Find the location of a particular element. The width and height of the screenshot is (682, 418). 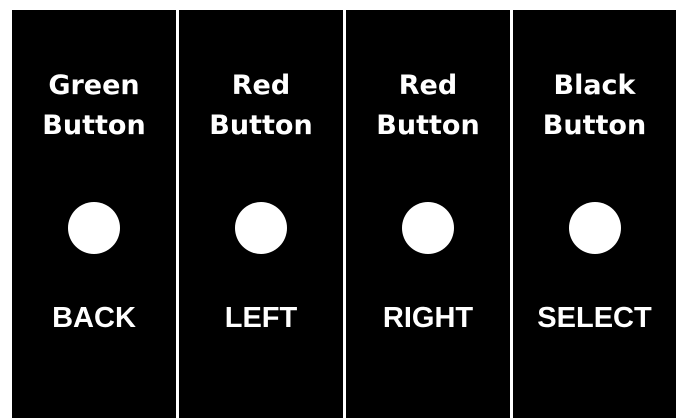

button-action-label: BACK is located at coordinates (94, 318).